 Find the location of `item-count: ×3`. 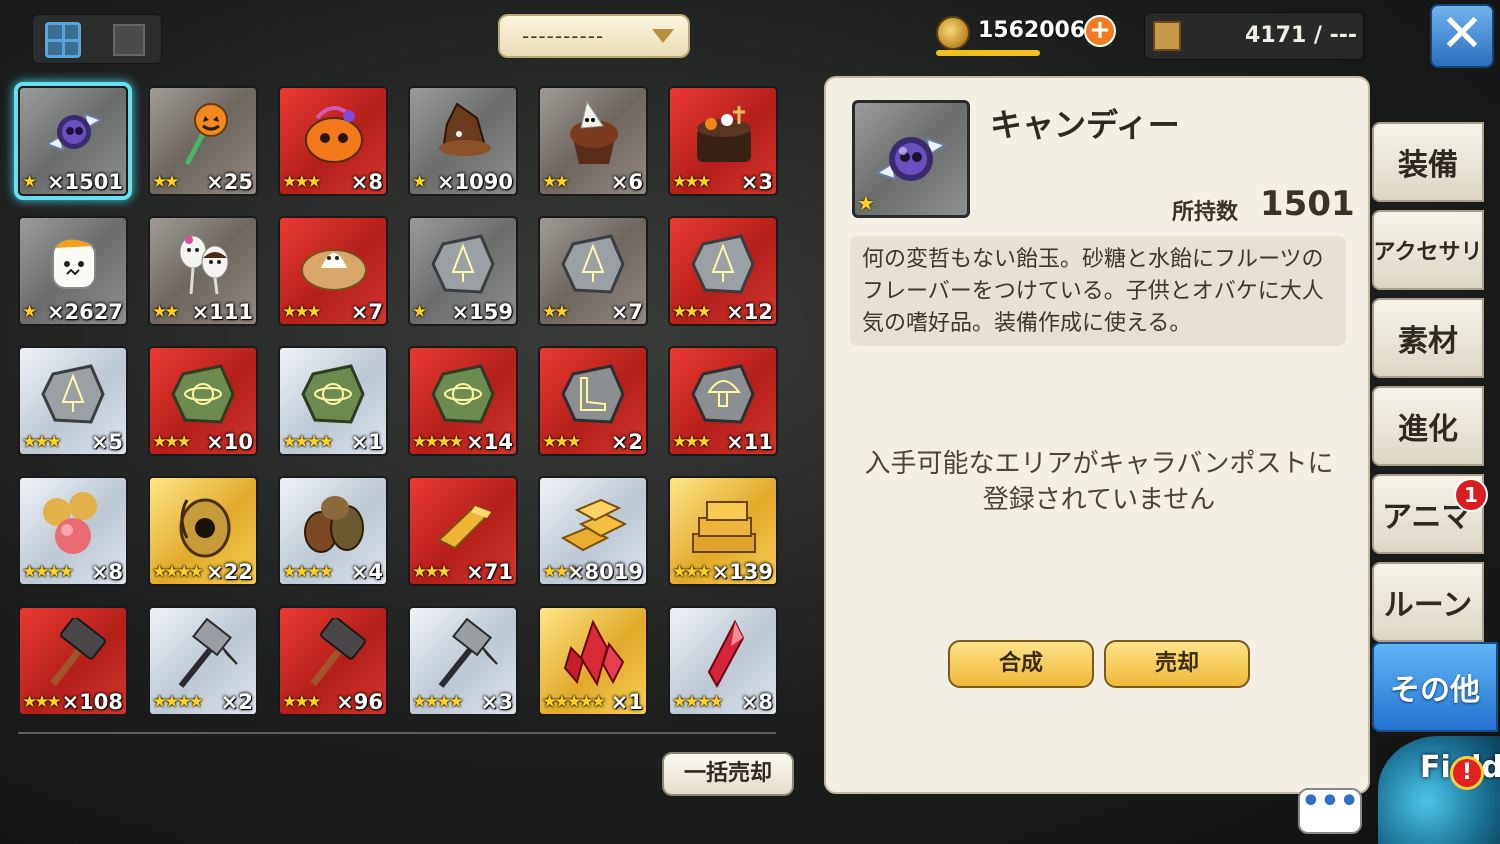

item-count: ×3 is located at coordinates (756, 182).